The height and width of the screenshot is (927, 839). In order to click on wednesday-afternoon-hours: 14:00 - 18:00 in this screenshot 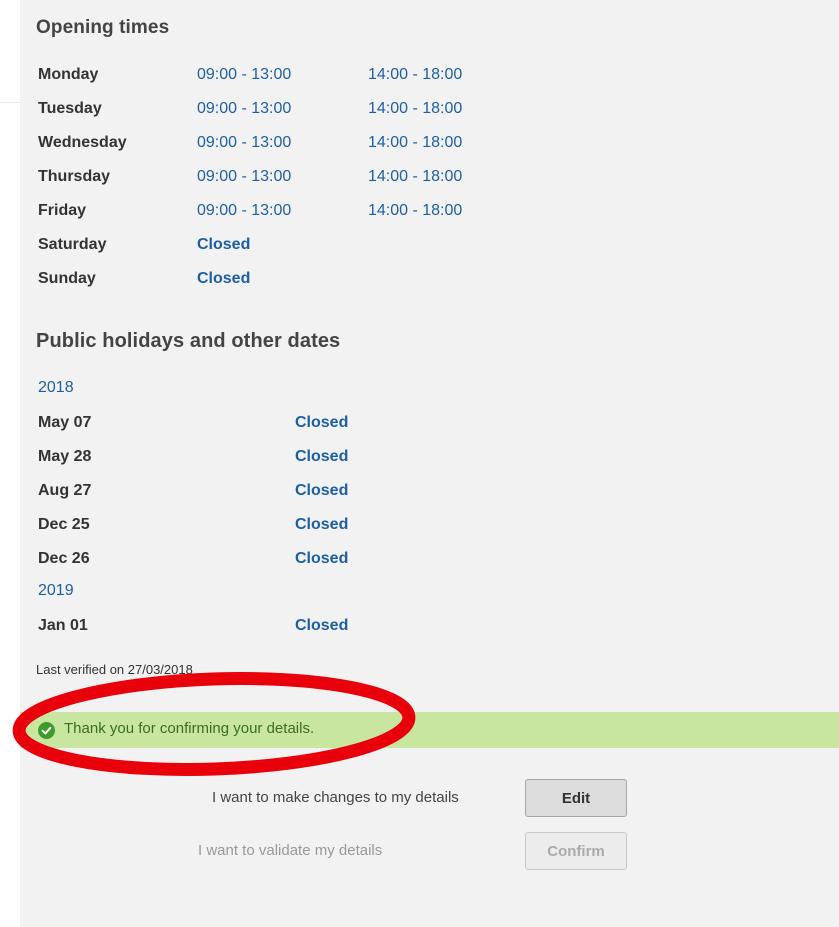, I will do `click(415, 142)`.